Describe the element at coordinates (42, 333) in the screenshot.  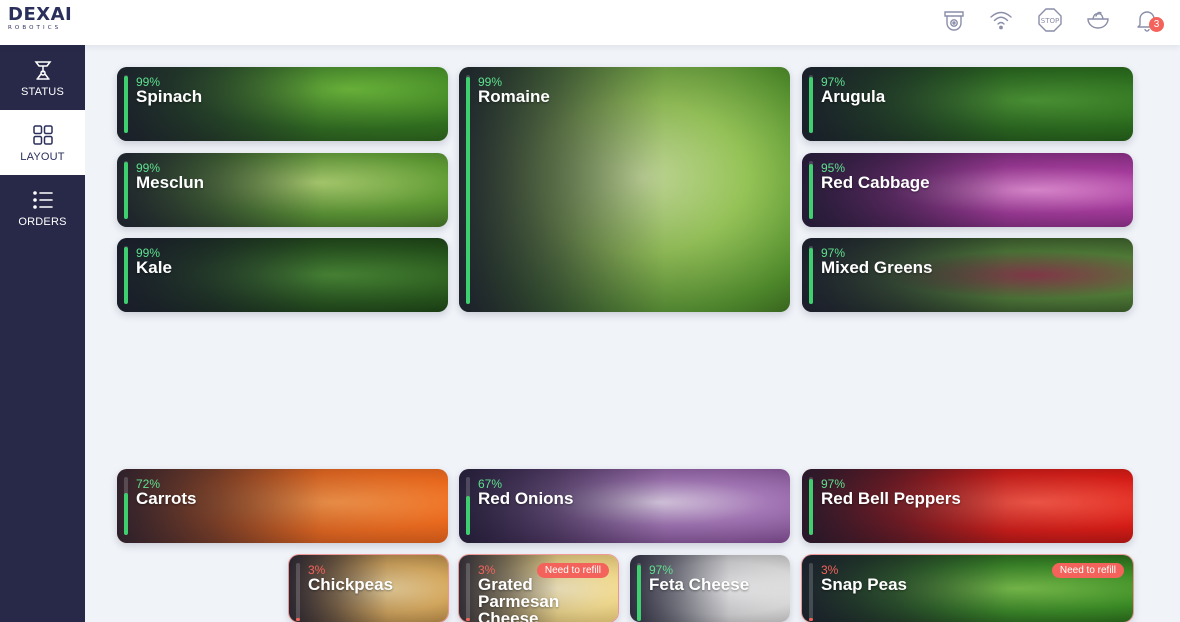
I see `sidebar: STATUS LAYOUT ORDERS` at that location.